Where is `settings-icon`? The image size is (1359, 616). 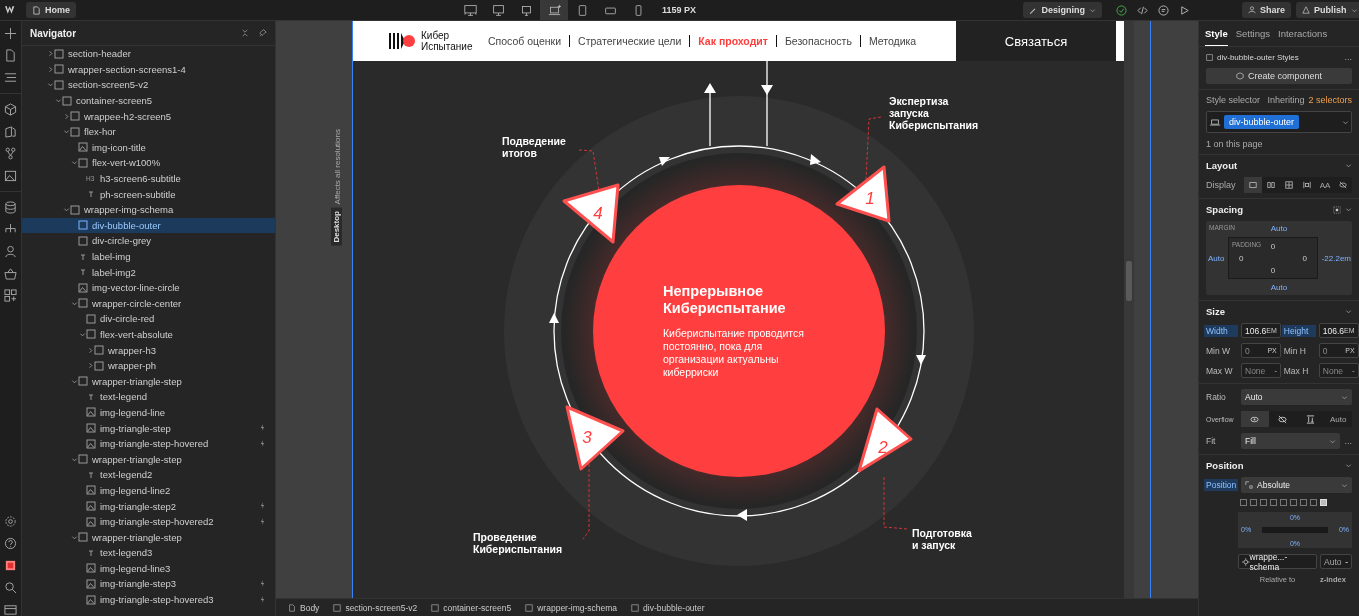
settings-icon is located at coordinates (10, 521).